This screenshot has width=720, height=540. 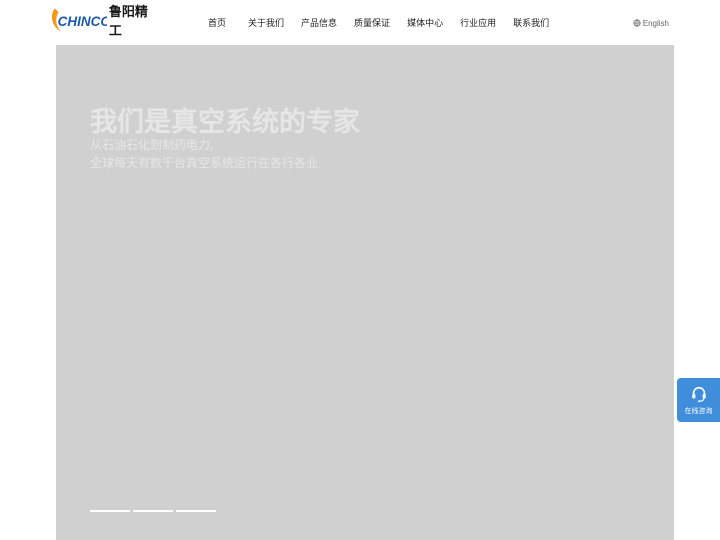 I want to click on main-nav: 首页 关于我们 产品信息 质量保证 媒体中心 行业应用 联系我们, so click(x=387, y=22).